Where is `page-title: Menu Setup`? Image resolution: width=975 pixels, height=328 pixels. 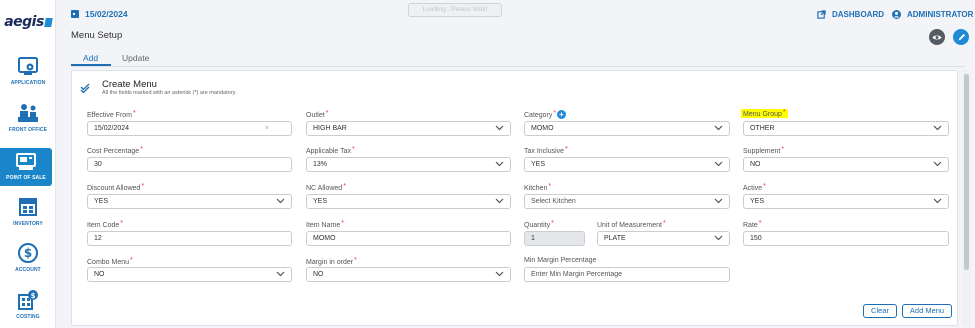 page-title: Menu Setup is located at coordinates (97, 35).